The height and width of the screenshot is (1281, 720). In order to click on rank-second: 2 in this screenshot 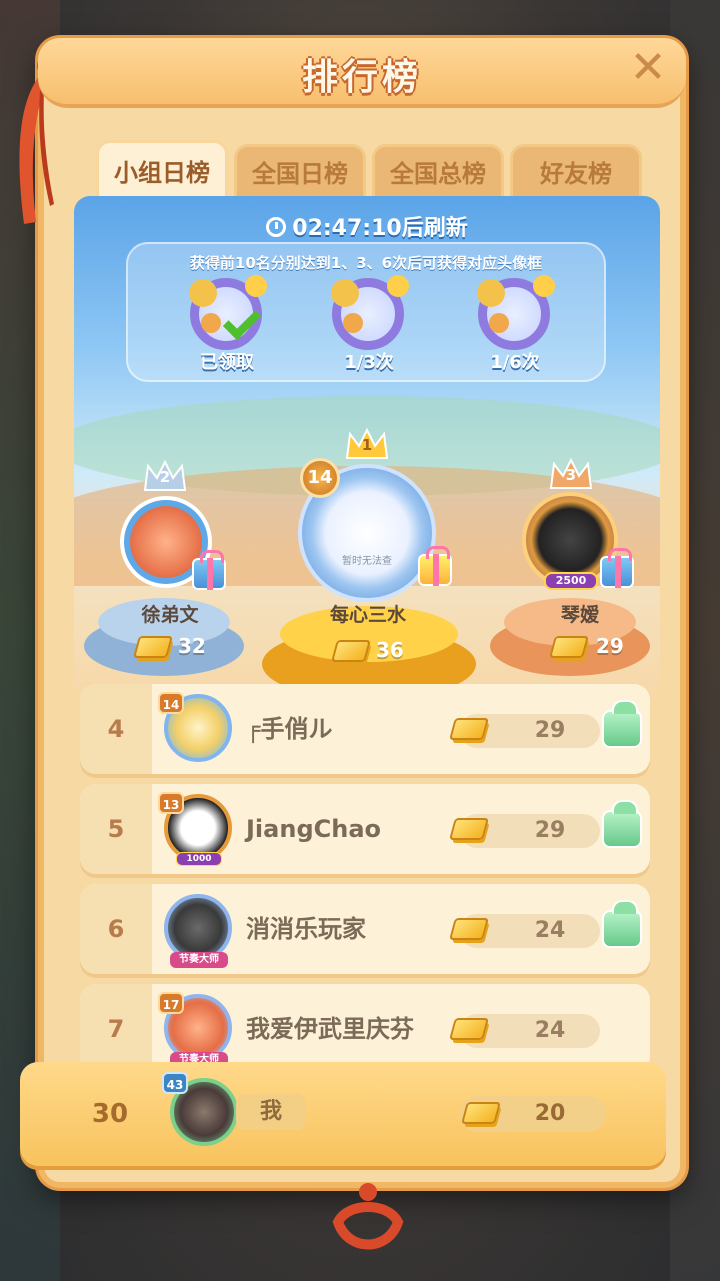, I will do `click(165, 477)`.